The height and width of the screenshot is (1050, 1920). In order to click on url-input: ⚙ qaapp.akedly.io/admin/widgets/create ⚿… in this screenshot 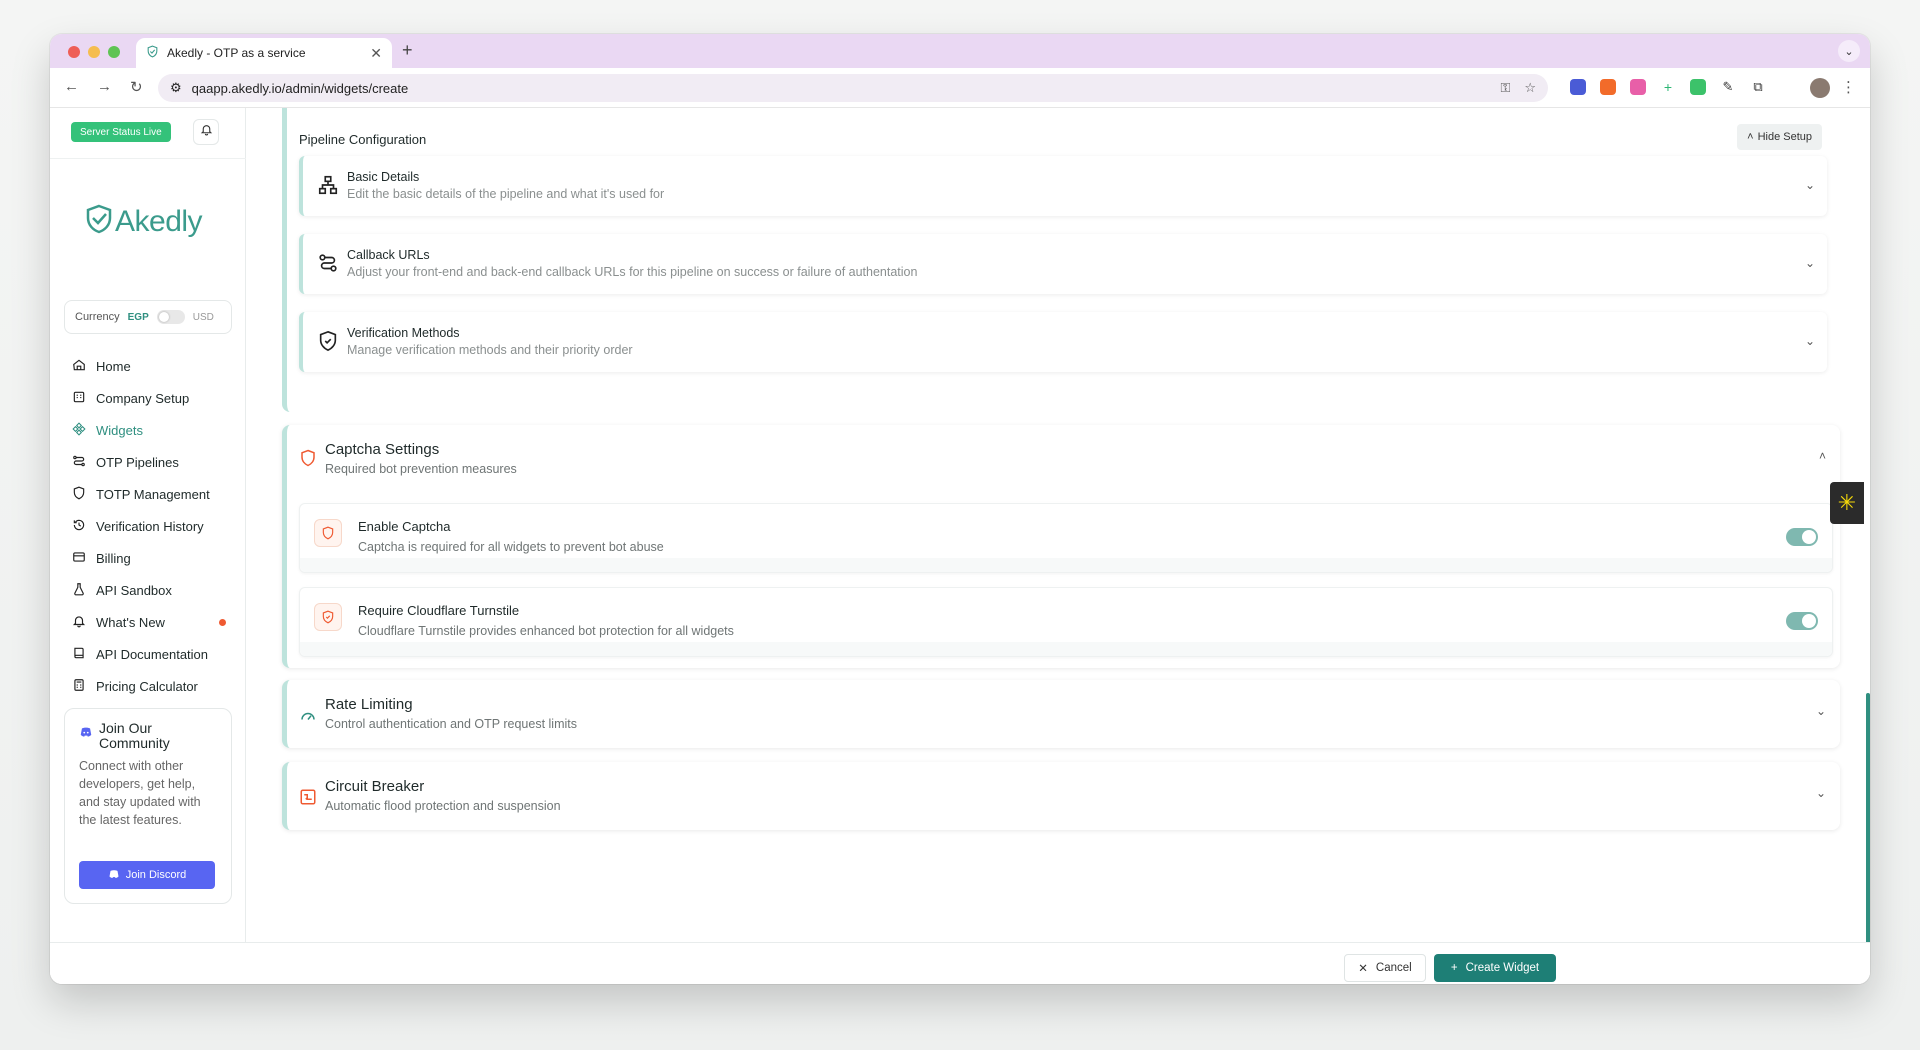, I will do `click(853, 88)`.